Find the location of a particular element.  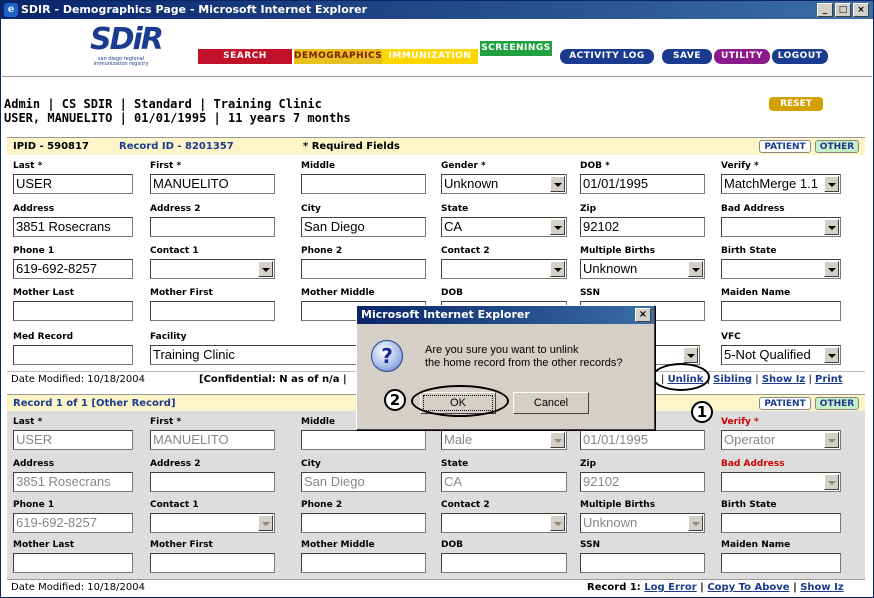

dialog-cancel-button: Cancel is located at coordinates (551, 403).